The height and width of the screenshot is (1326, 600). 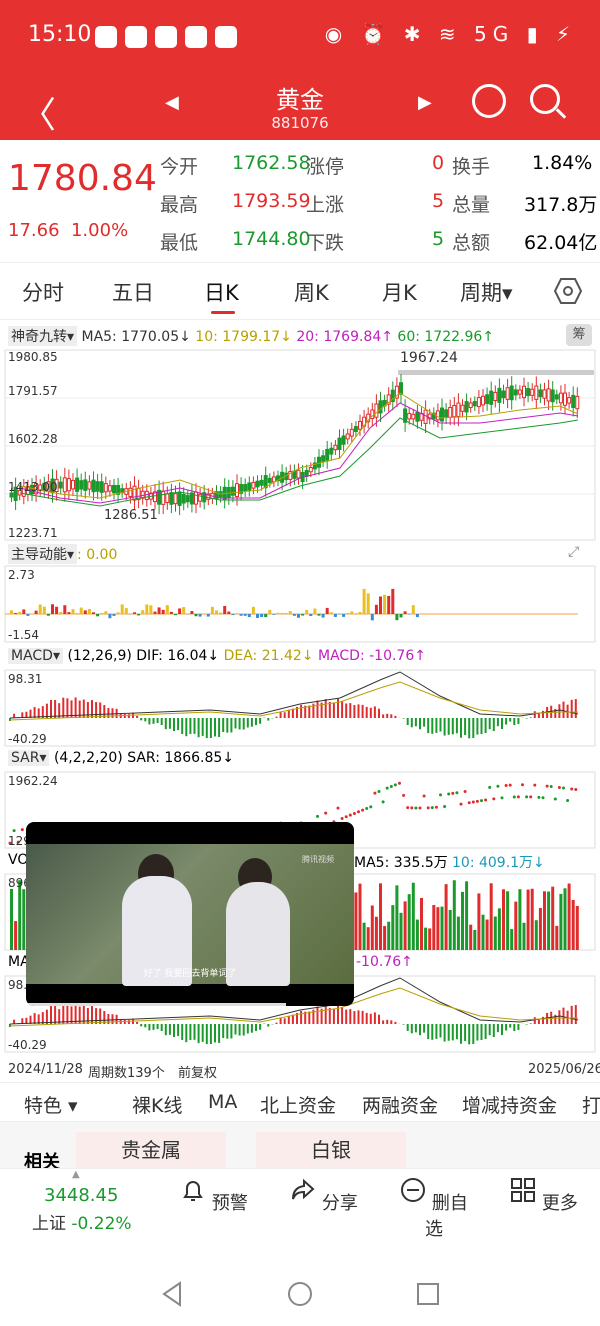 What do you see at coordinates (151, 1150) in the screenshot?
I see `related-chip-precious-metal: 贵金属` at bounding box center [151, 1150].